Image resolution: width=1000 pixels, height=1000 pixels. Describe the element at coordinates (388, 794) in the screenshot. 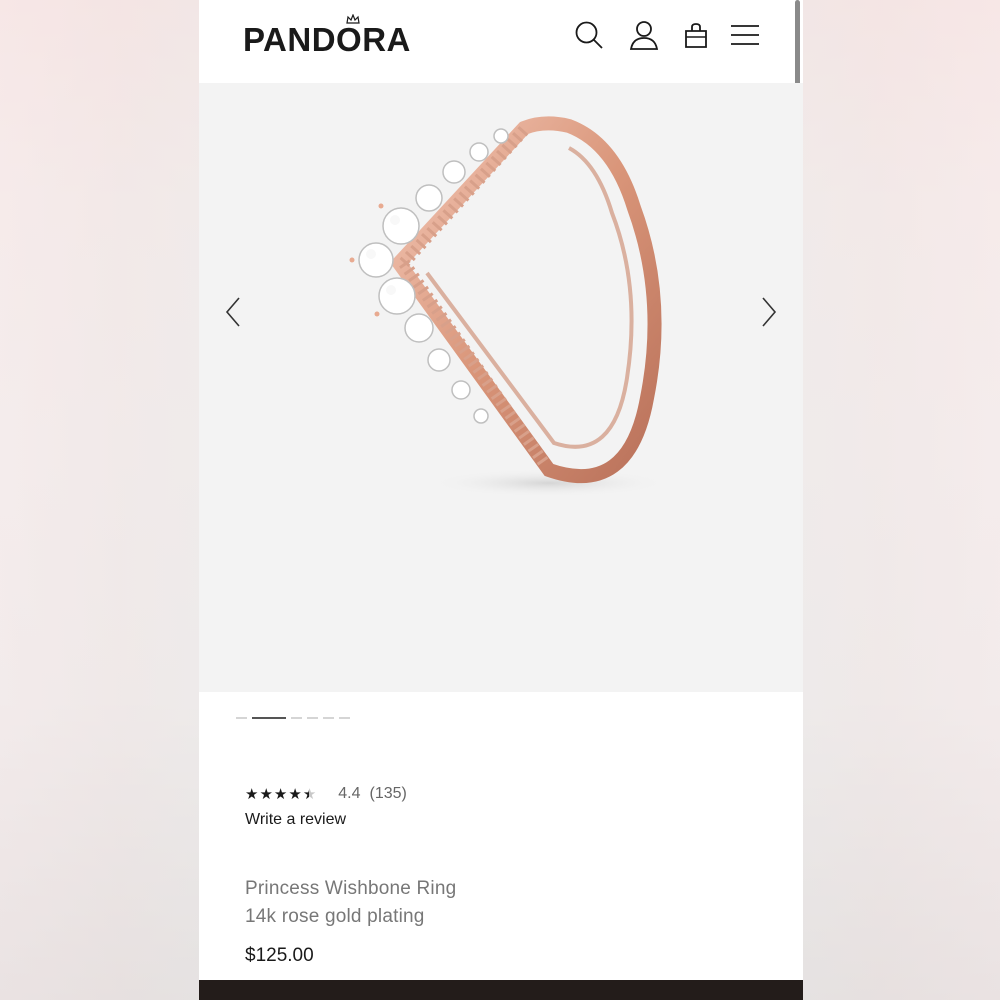

I see `review-count: (135)` at that location.